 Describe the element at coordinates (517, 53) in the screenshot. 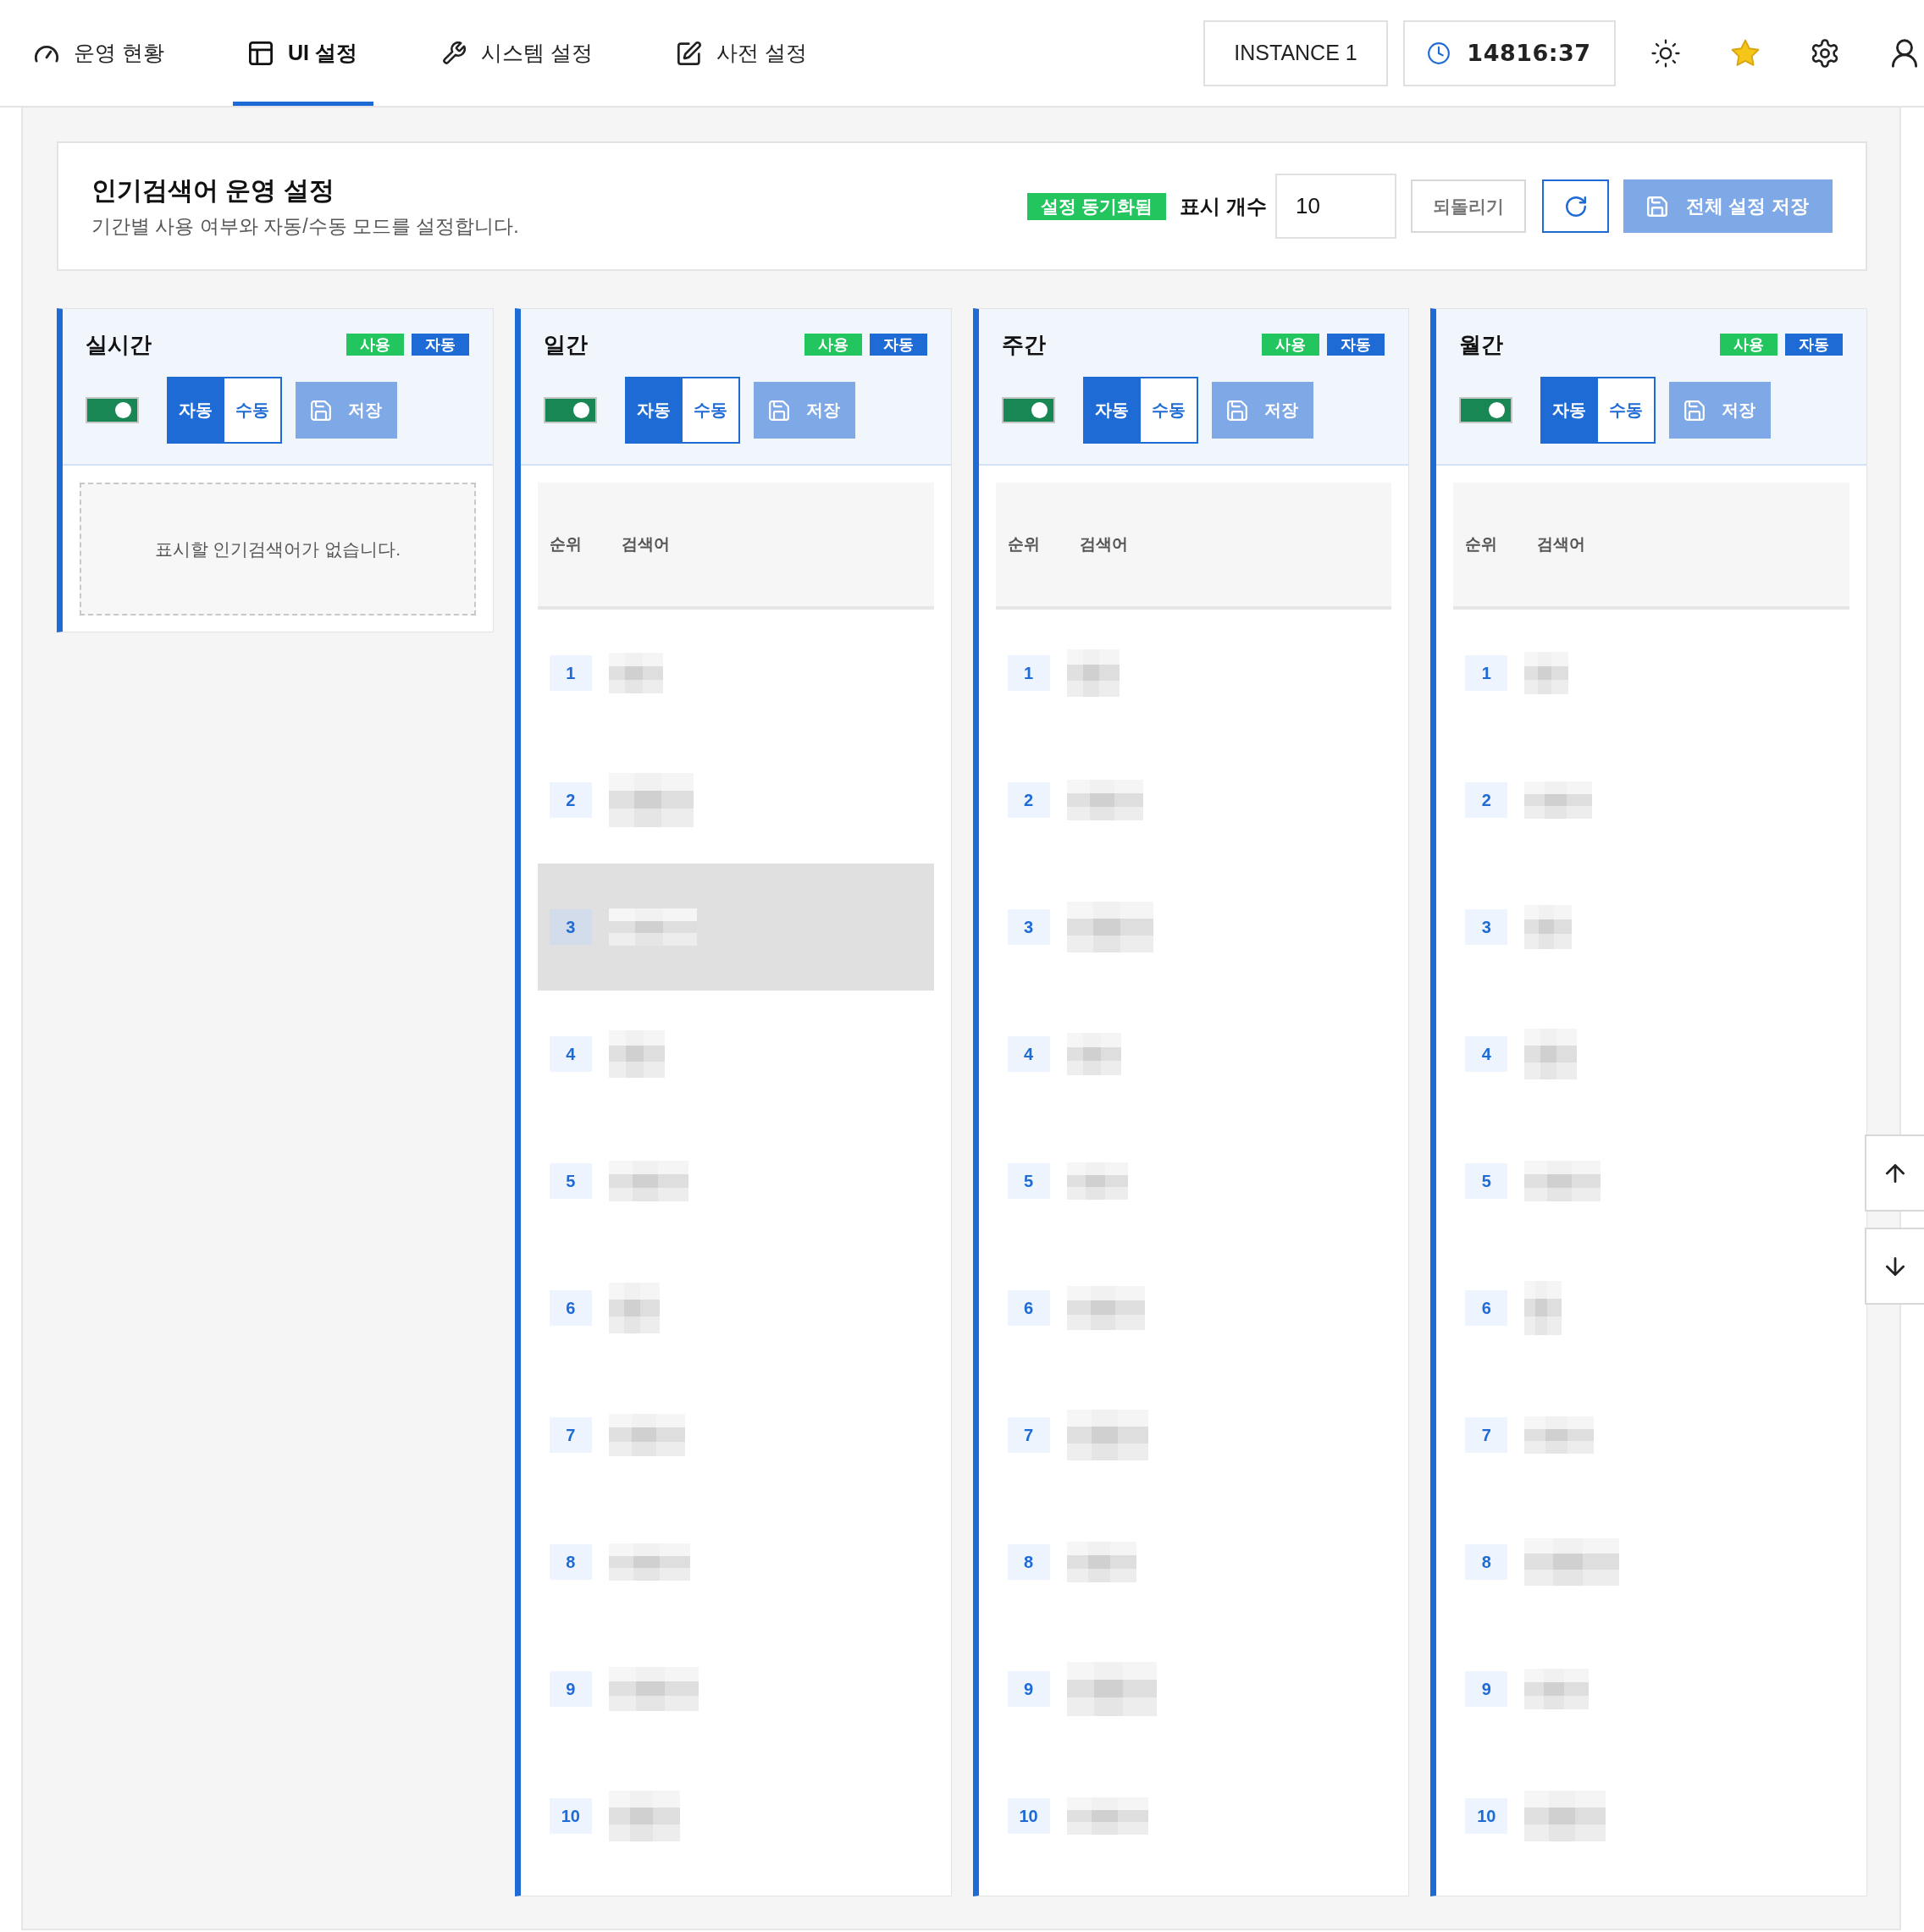

I see `nav-tab: 시스템 설정` at that location.